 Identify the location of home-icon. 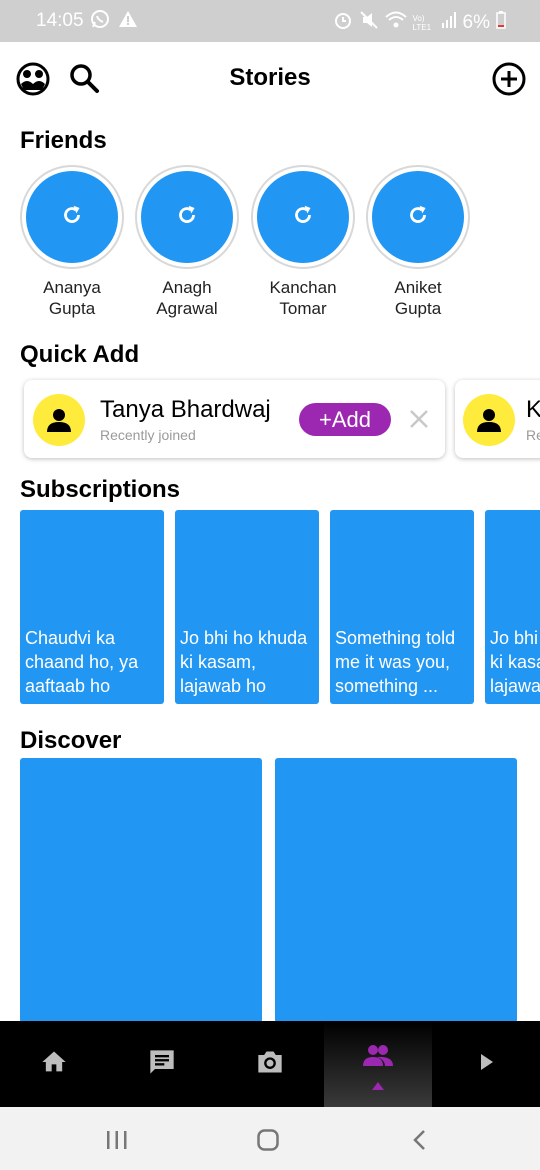
(54, 1064).